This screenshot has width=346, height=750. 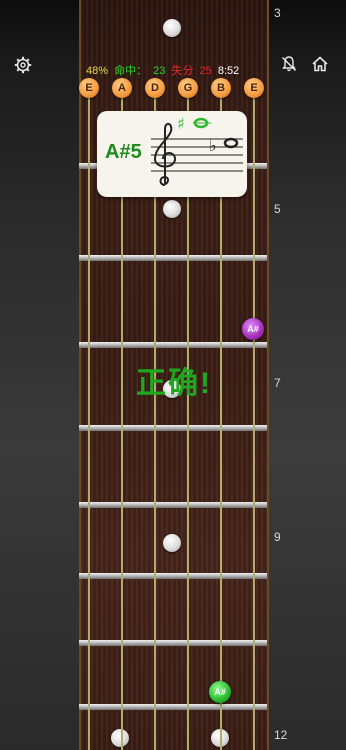 What do you see at coordinates (231, 143) in the screenshot?
I see `note-head-flat` at bounding box center [231, 143].